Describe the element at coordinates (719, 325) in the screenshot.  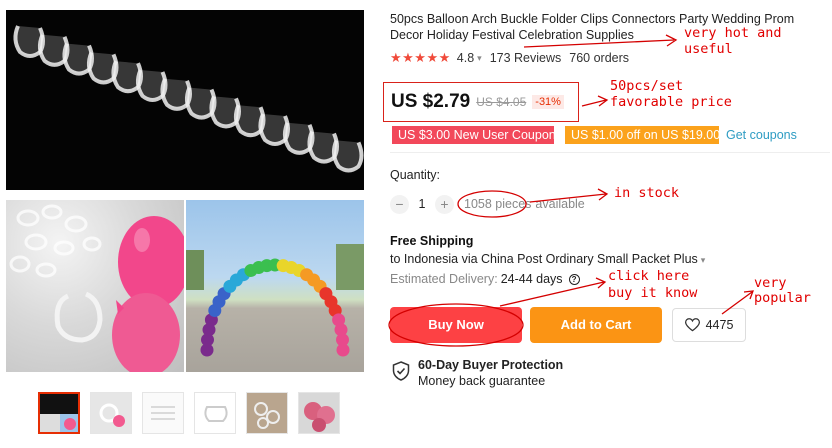
I see `wishlist-count: 4475` at that location.